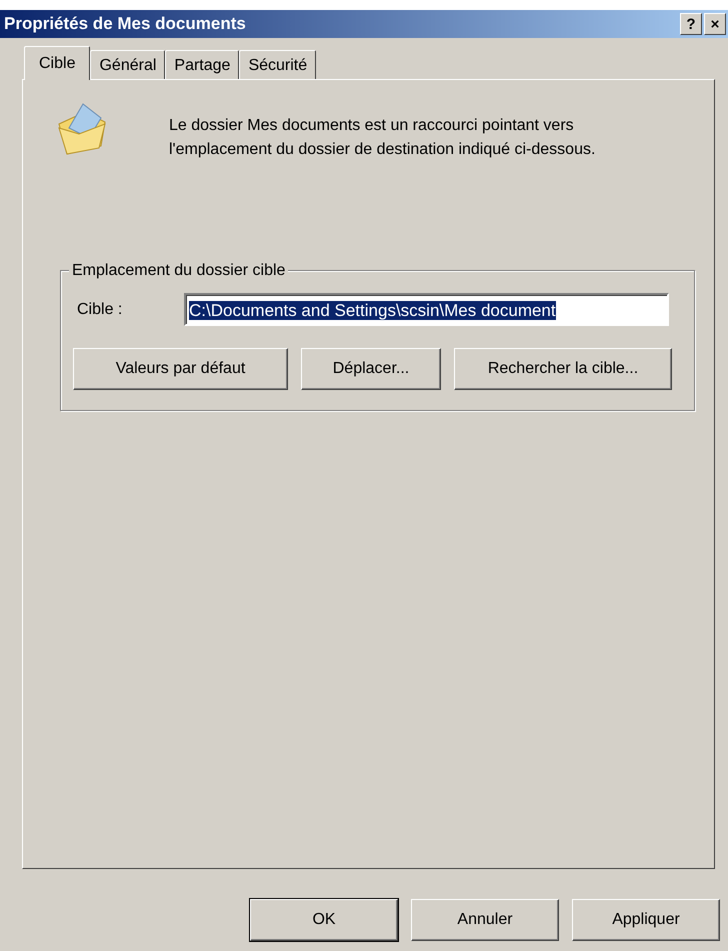 This screenshot has width=728, height=951. I want to click on target-path-field: C:\Documents and Settings\scsin\Mes document, so click(426, 309).